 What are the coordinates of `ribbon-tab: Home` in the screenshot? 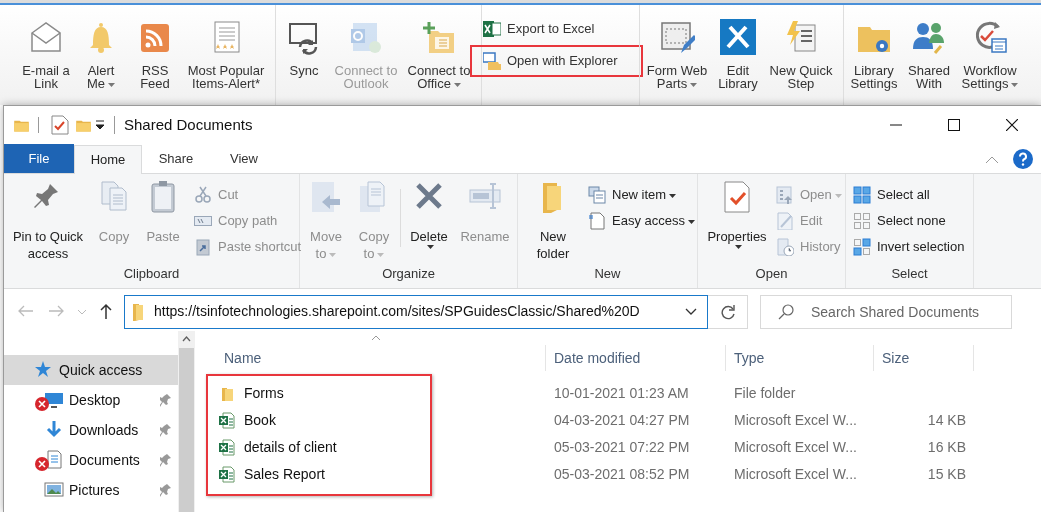 It's located at (108, 159).